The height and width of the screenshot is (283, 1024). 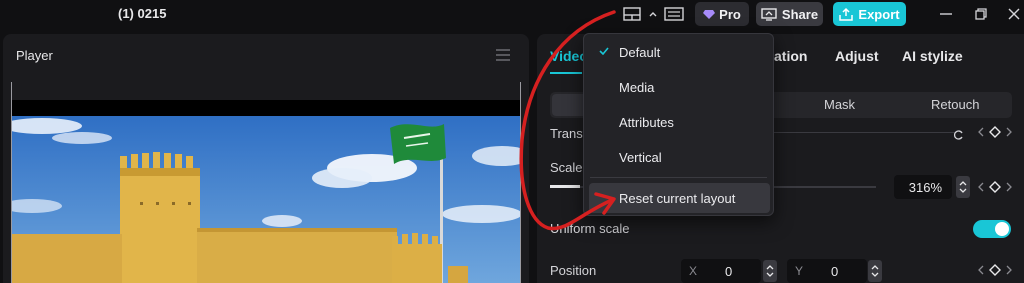 I want to click on restore-icon, so click(x=981, y=14).